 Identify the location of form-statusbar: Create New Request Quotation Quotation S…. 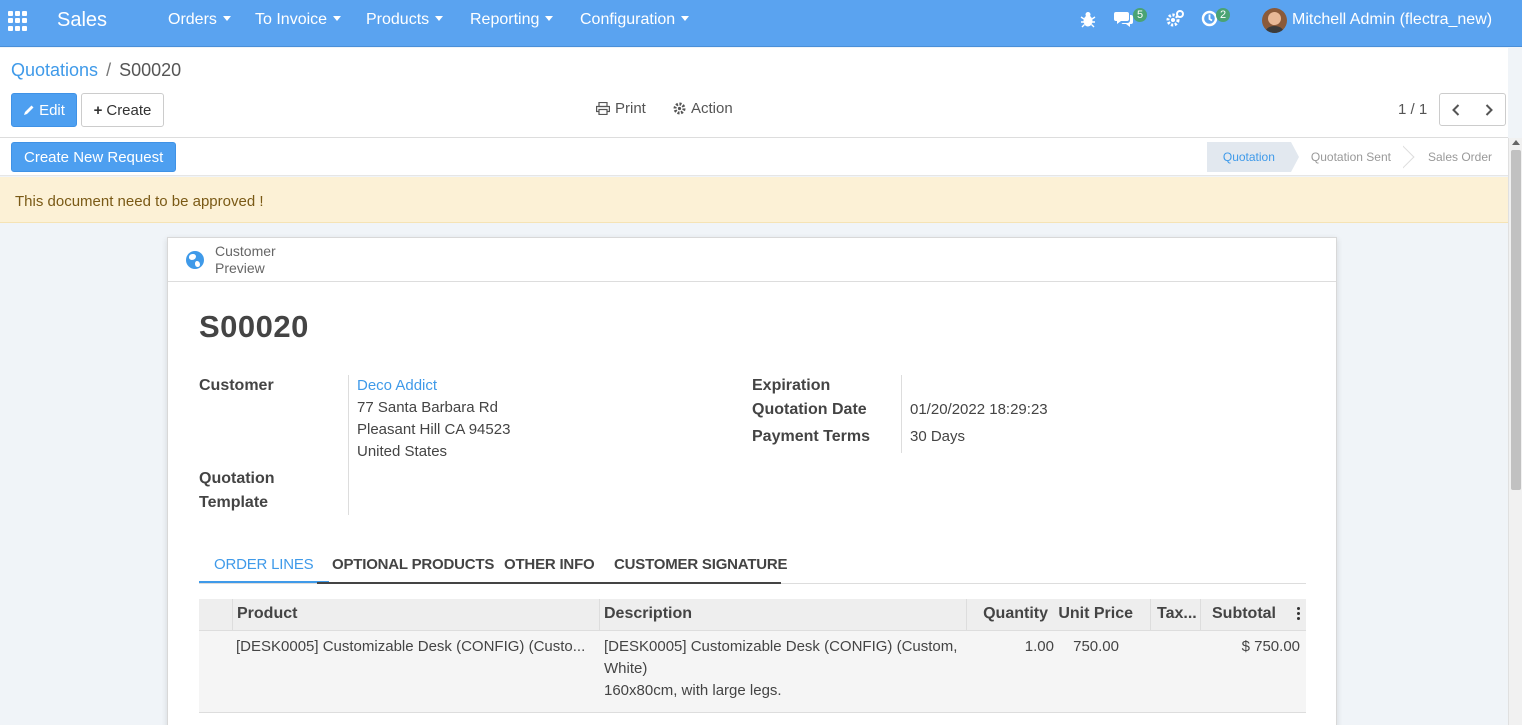
(754, 157).